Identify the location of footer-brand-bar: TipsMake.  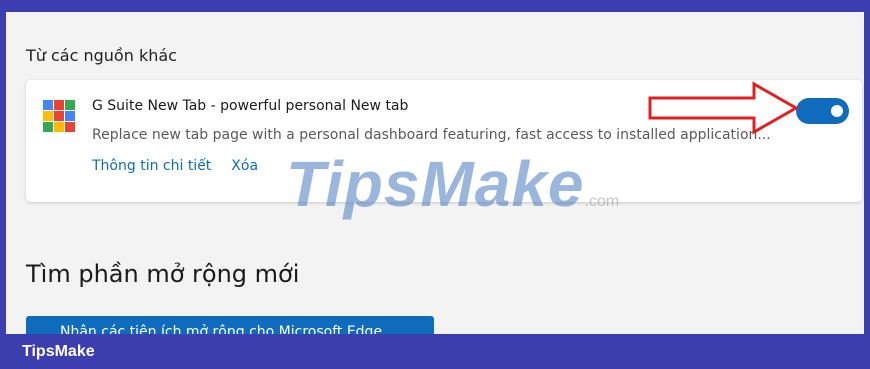
(435, 351).